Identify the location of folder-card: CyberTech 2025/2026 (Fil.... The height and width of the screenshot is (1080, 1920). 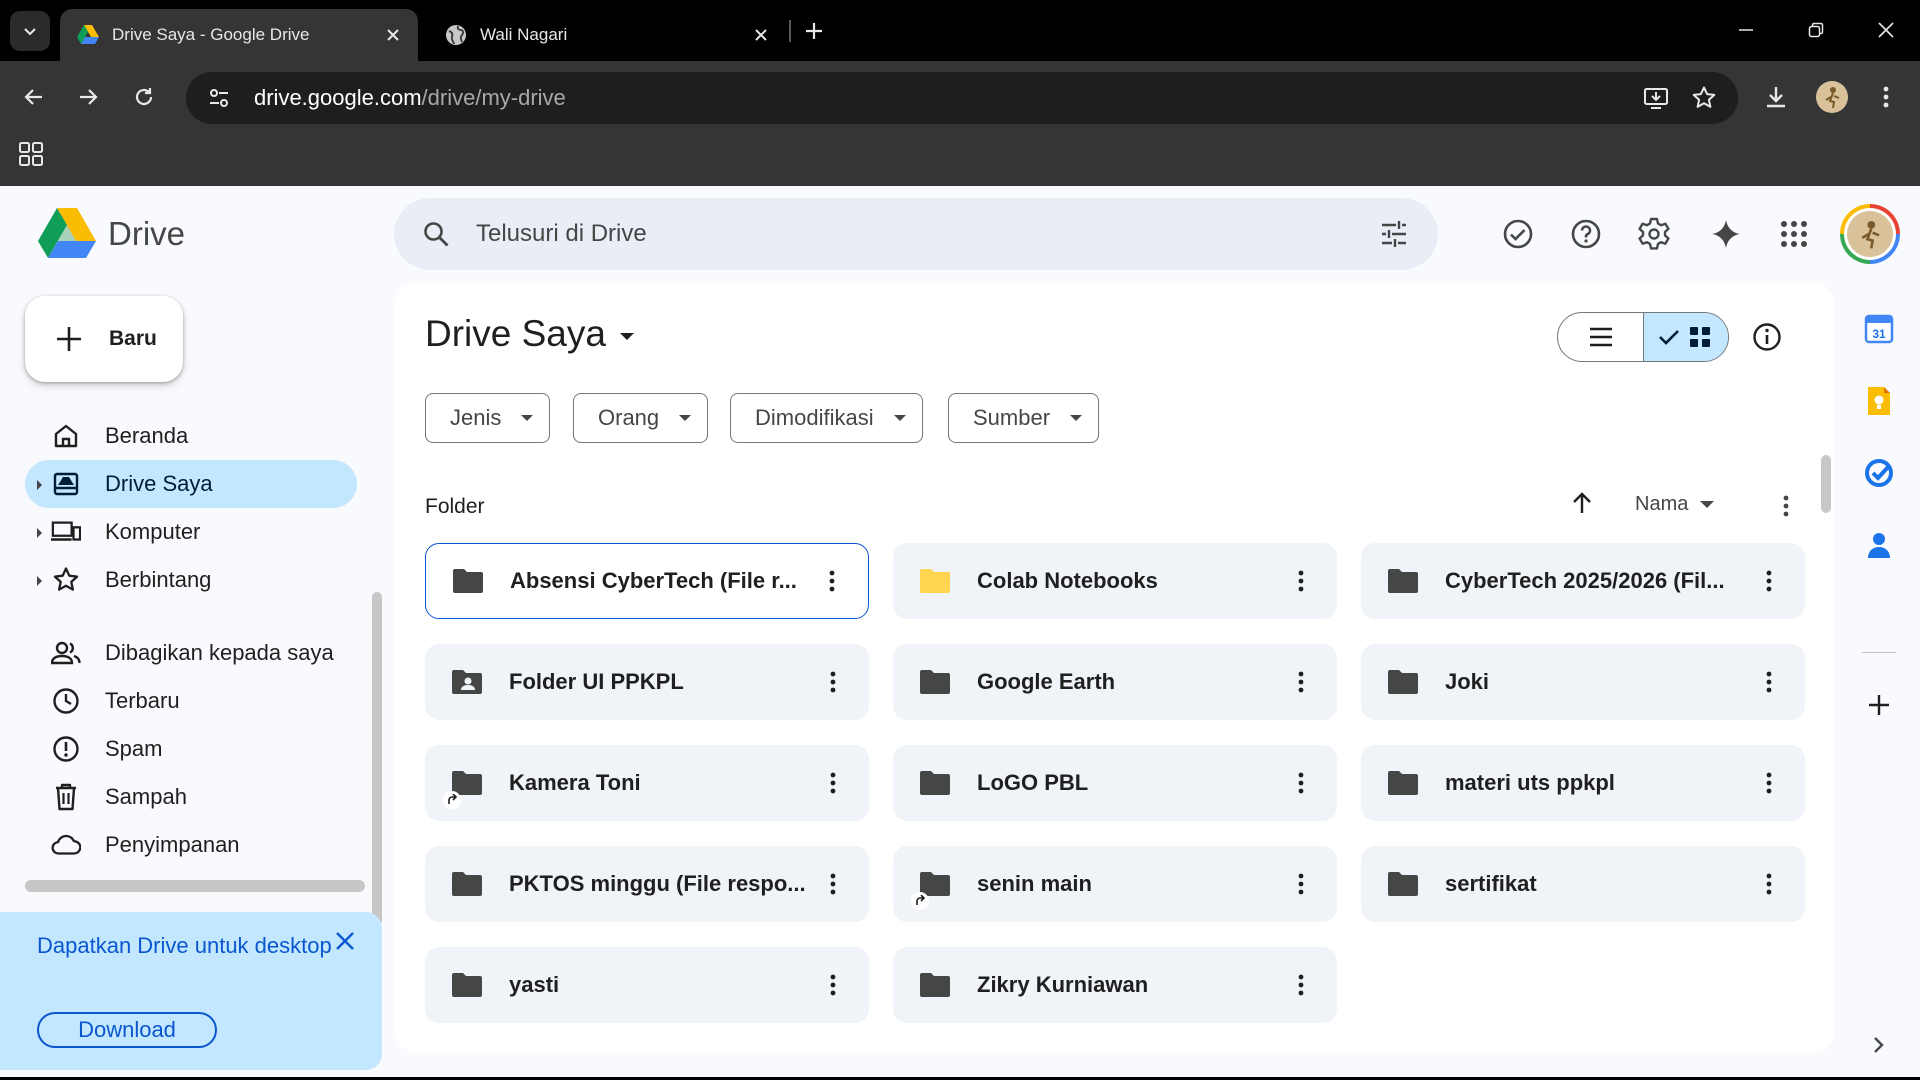
(1583, 581).